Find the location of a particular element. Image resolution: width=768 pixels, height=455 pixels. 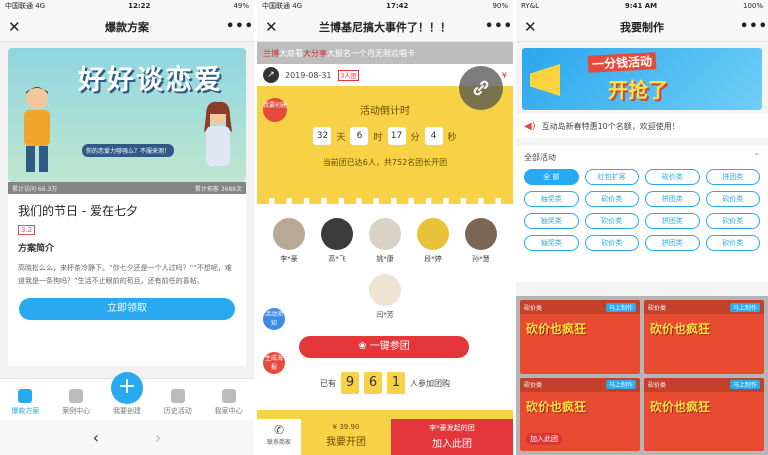

member-name: 高*飞 is located at coordinates (337, 259).